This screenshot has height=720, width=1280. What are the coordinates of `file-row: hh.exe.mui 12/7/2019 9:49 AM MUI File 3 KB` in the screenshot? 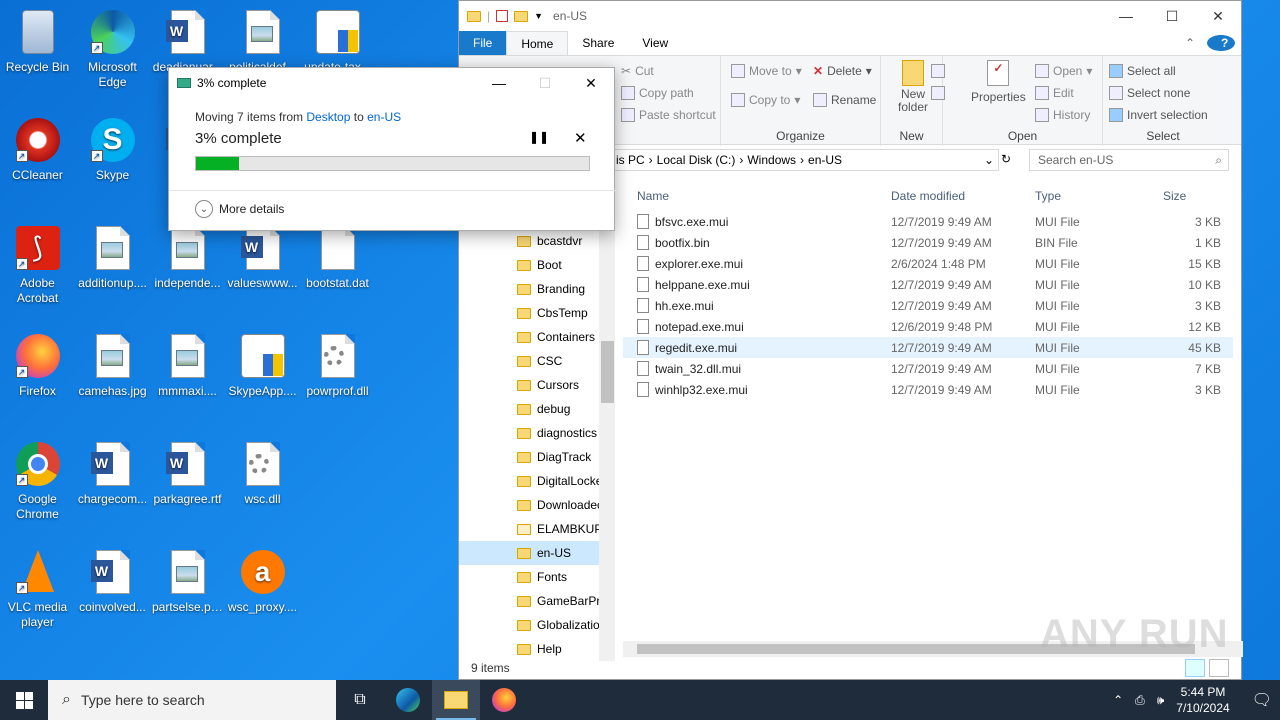 It's located at (928, 305).